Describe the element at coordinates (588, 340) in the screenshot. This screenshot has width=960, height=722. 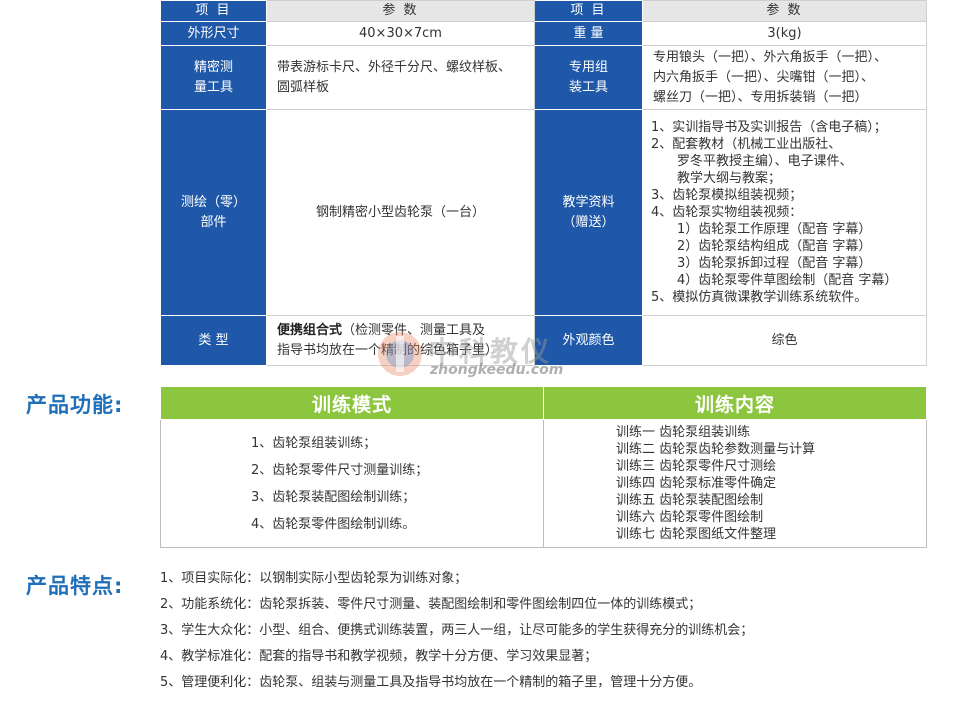
I see `color-label: 外观颜色` at that location.